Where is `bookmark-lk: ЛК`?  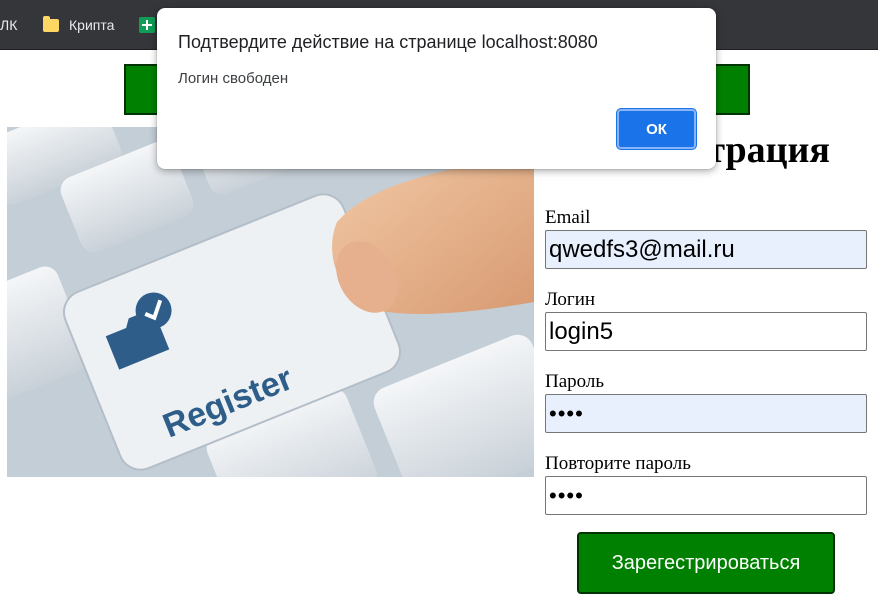 bookmark-lk: ЛК is located at coordinates (8, 25).